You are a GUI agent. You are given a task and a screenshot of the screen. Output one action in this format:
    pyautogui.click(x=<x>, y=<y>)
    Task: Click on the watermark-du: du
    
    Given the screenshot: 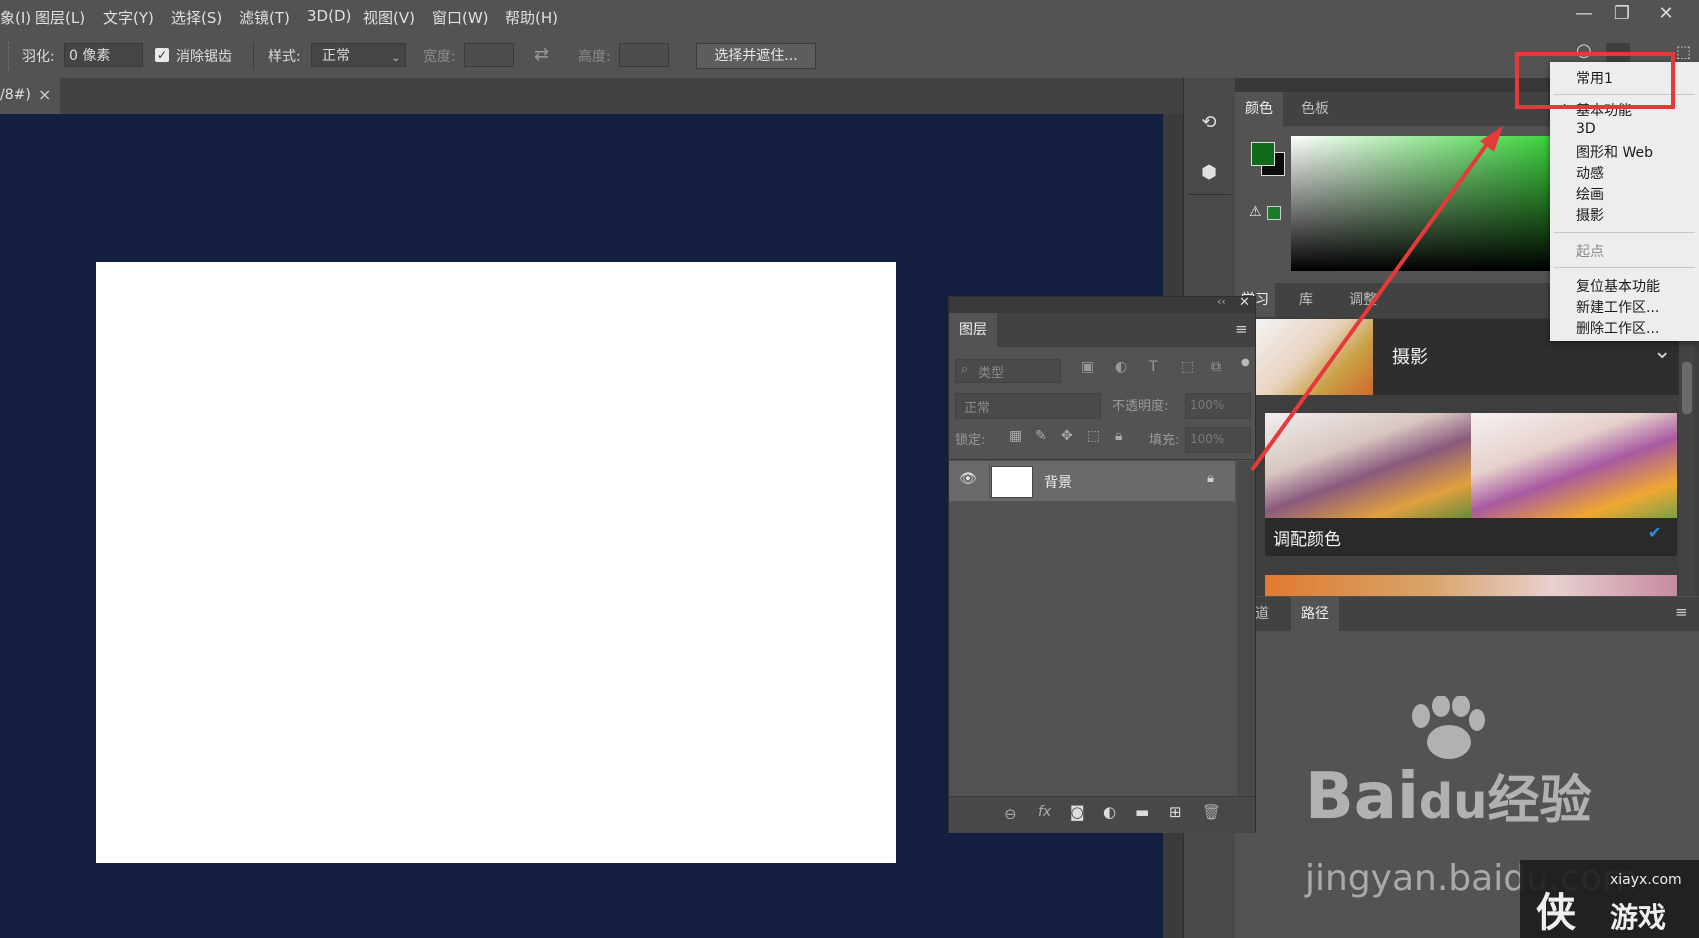 What is the action you would take?
    pyautogui.click(x=1453, y=802)
    